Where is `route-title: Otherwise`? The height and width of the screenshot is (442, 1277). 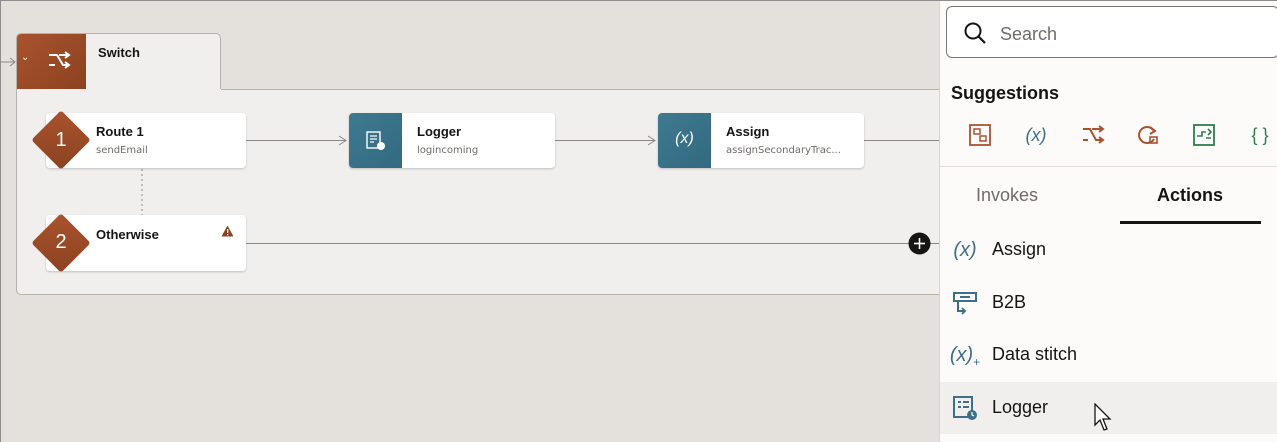 route-title: Otherwise is located at coordinates (127, 234).